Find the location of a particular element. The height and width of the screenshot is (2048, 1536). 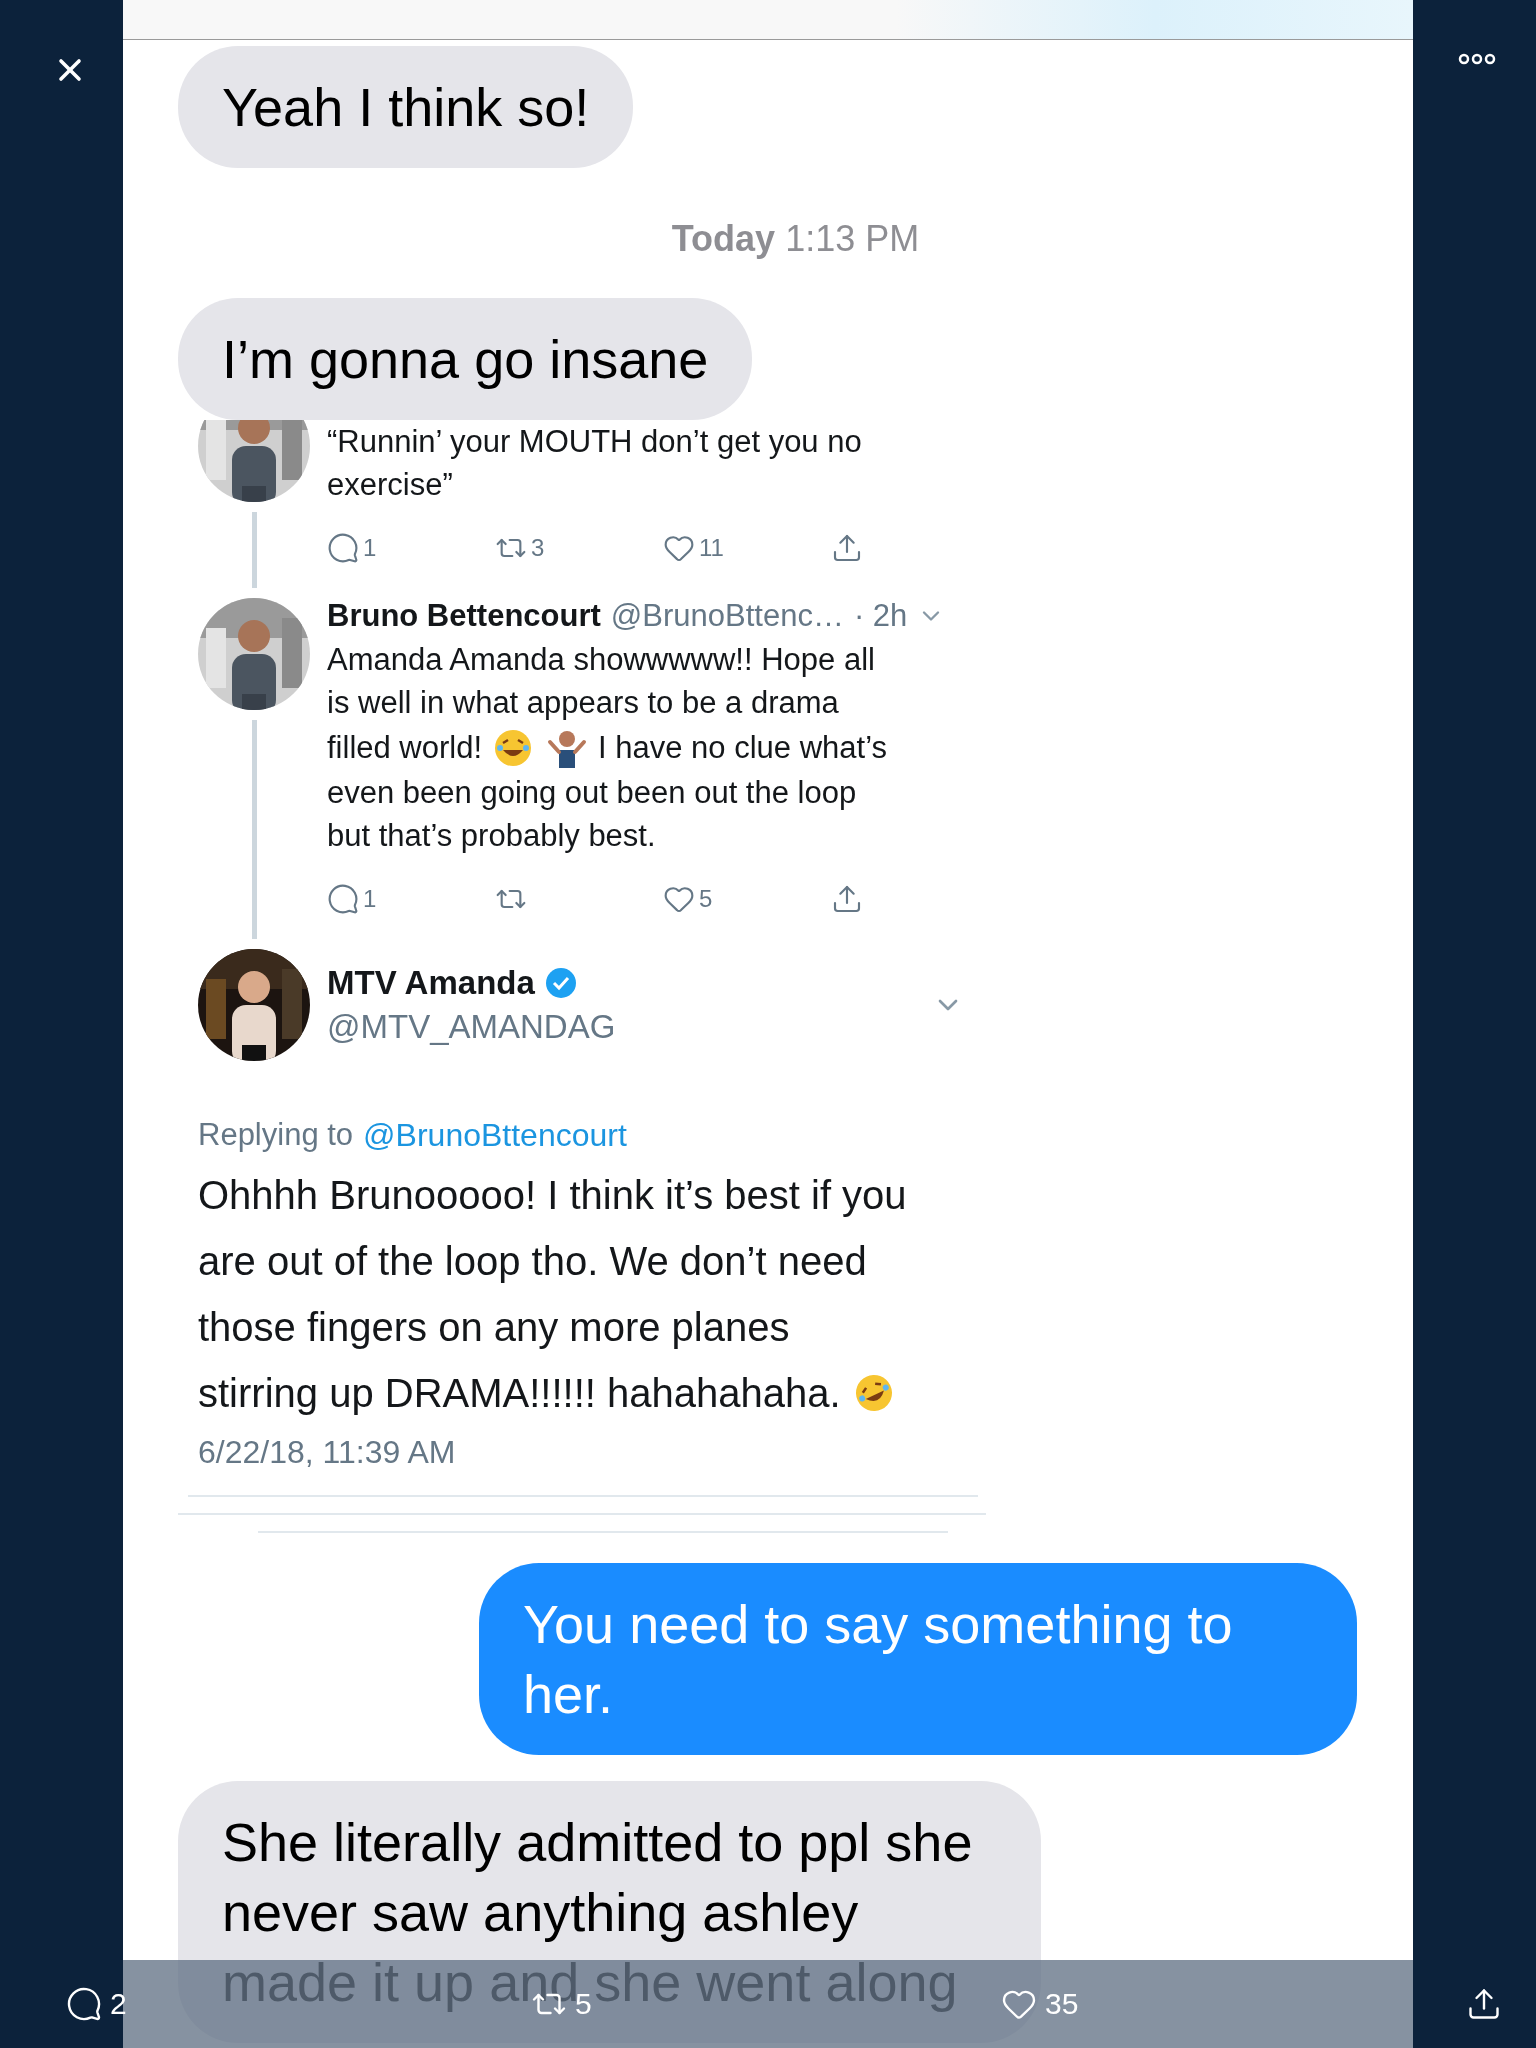

action-count: 5 is located at coordinates (706, 899).